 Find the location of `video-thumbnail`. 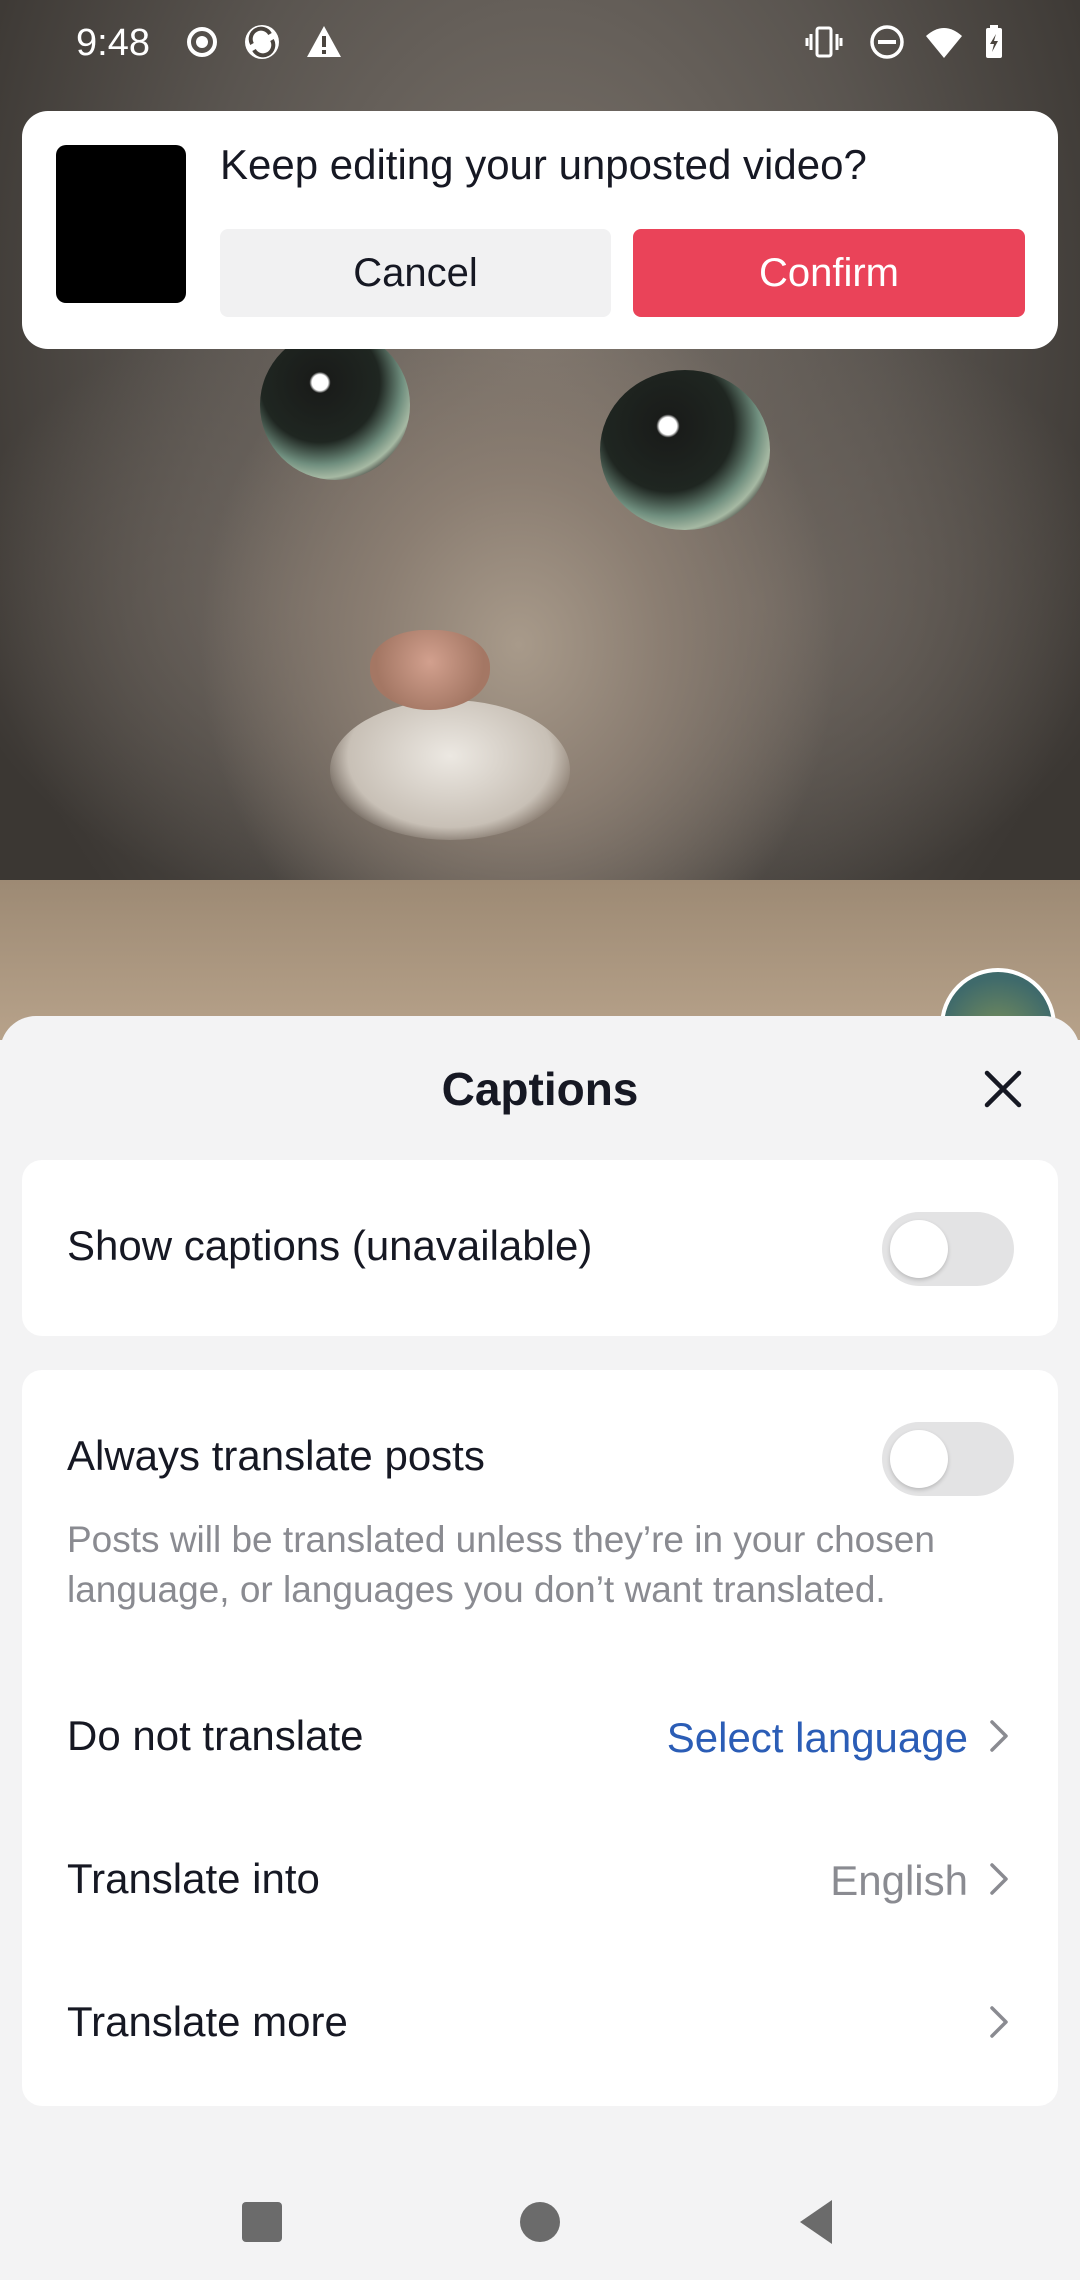

video-thumbnail is located at coordinates (121, 224).